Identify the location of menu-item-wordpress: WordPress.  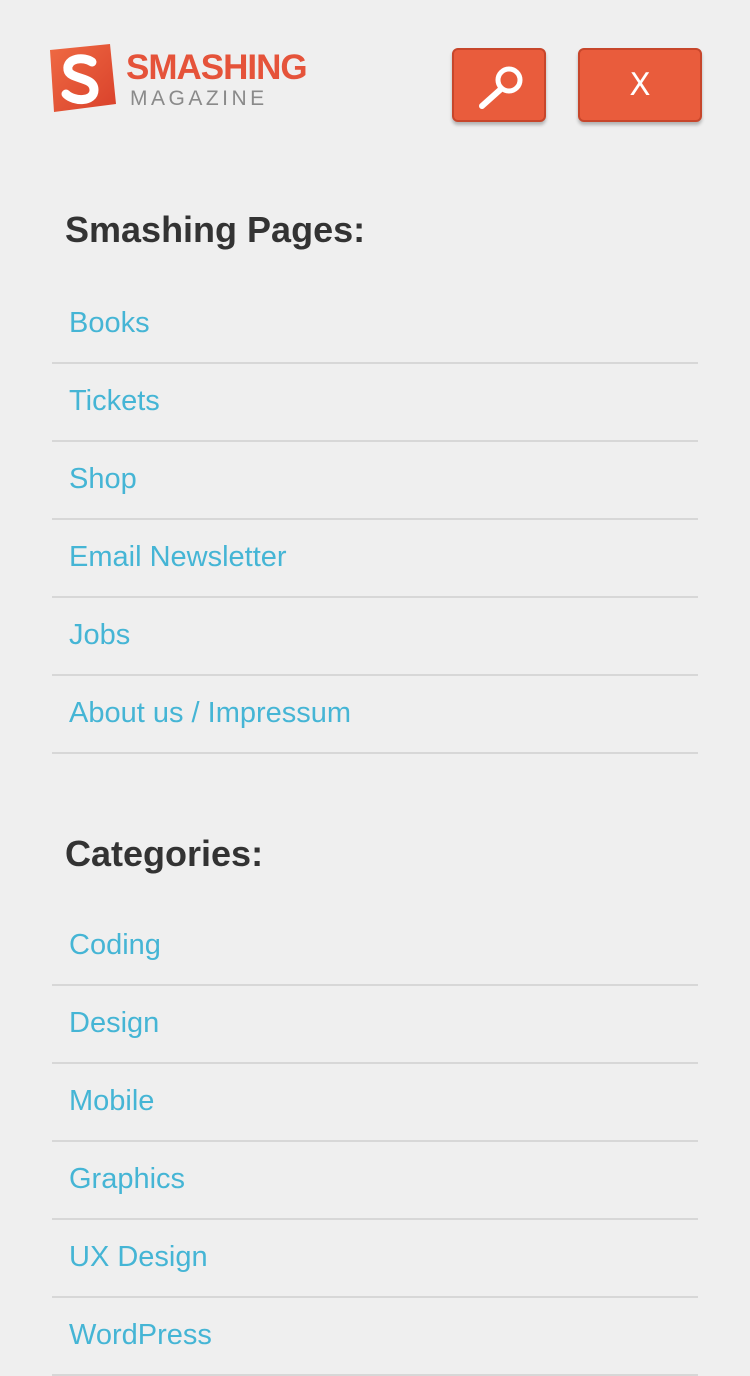
(375, 1337).